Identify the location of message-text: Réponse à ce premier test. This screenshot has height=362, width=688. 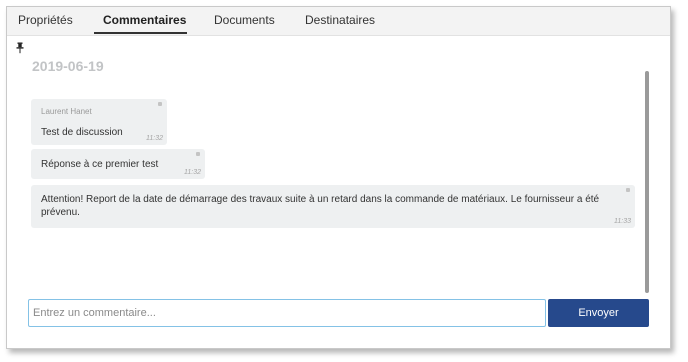
(100, 164).